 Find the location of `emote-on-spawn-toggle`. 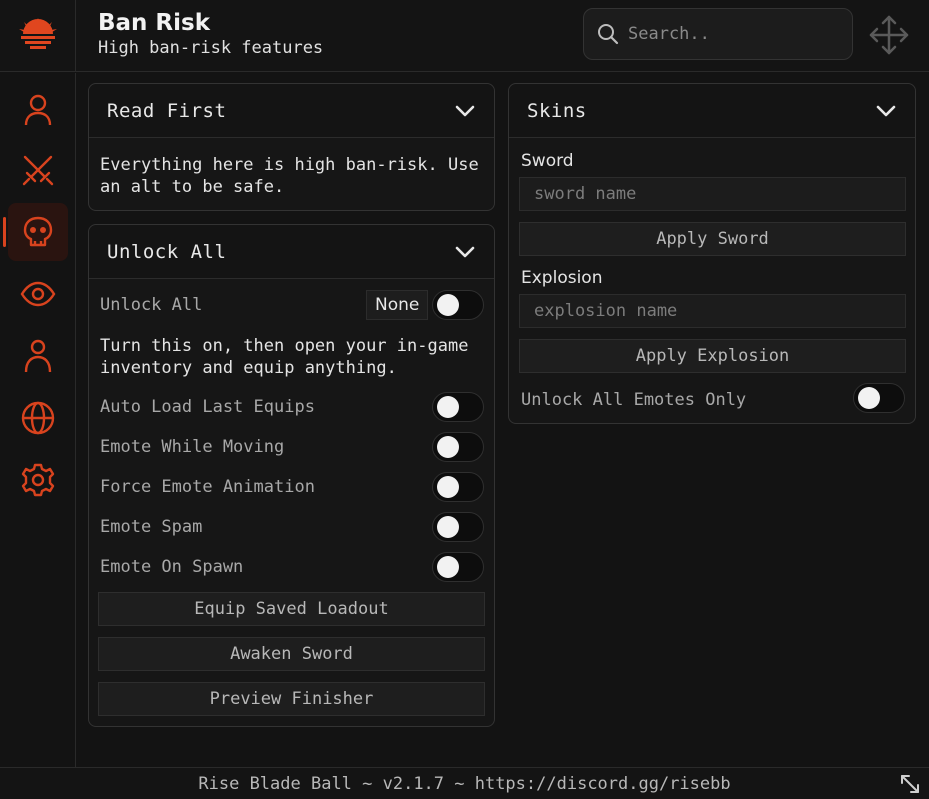

emote-on-spawn-toggle is located at coordinates (458, 567).